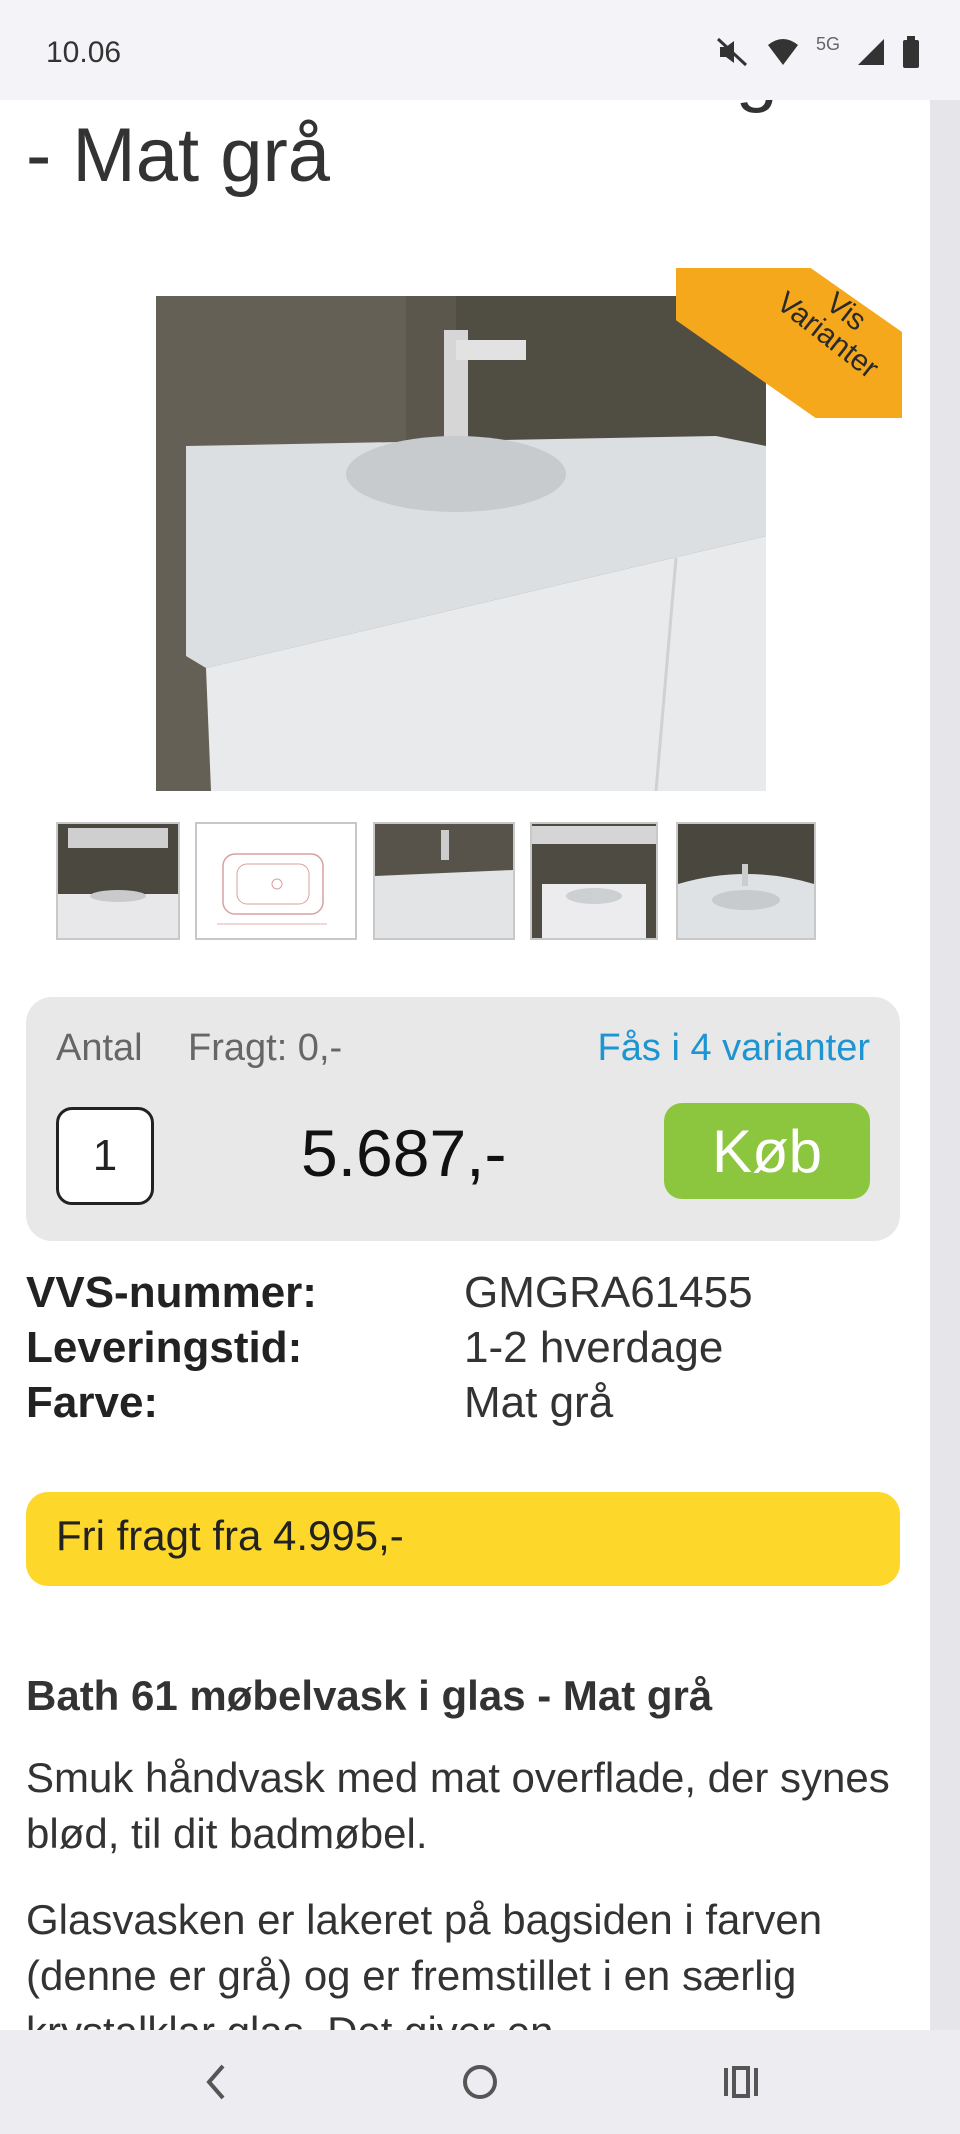 Image resolution: width=960 pixels, height=2134 pixels. Describe the element at coordinates (789, 343) in the screenshot. I see `variants-ribbon: Vis Varianter` at that location.